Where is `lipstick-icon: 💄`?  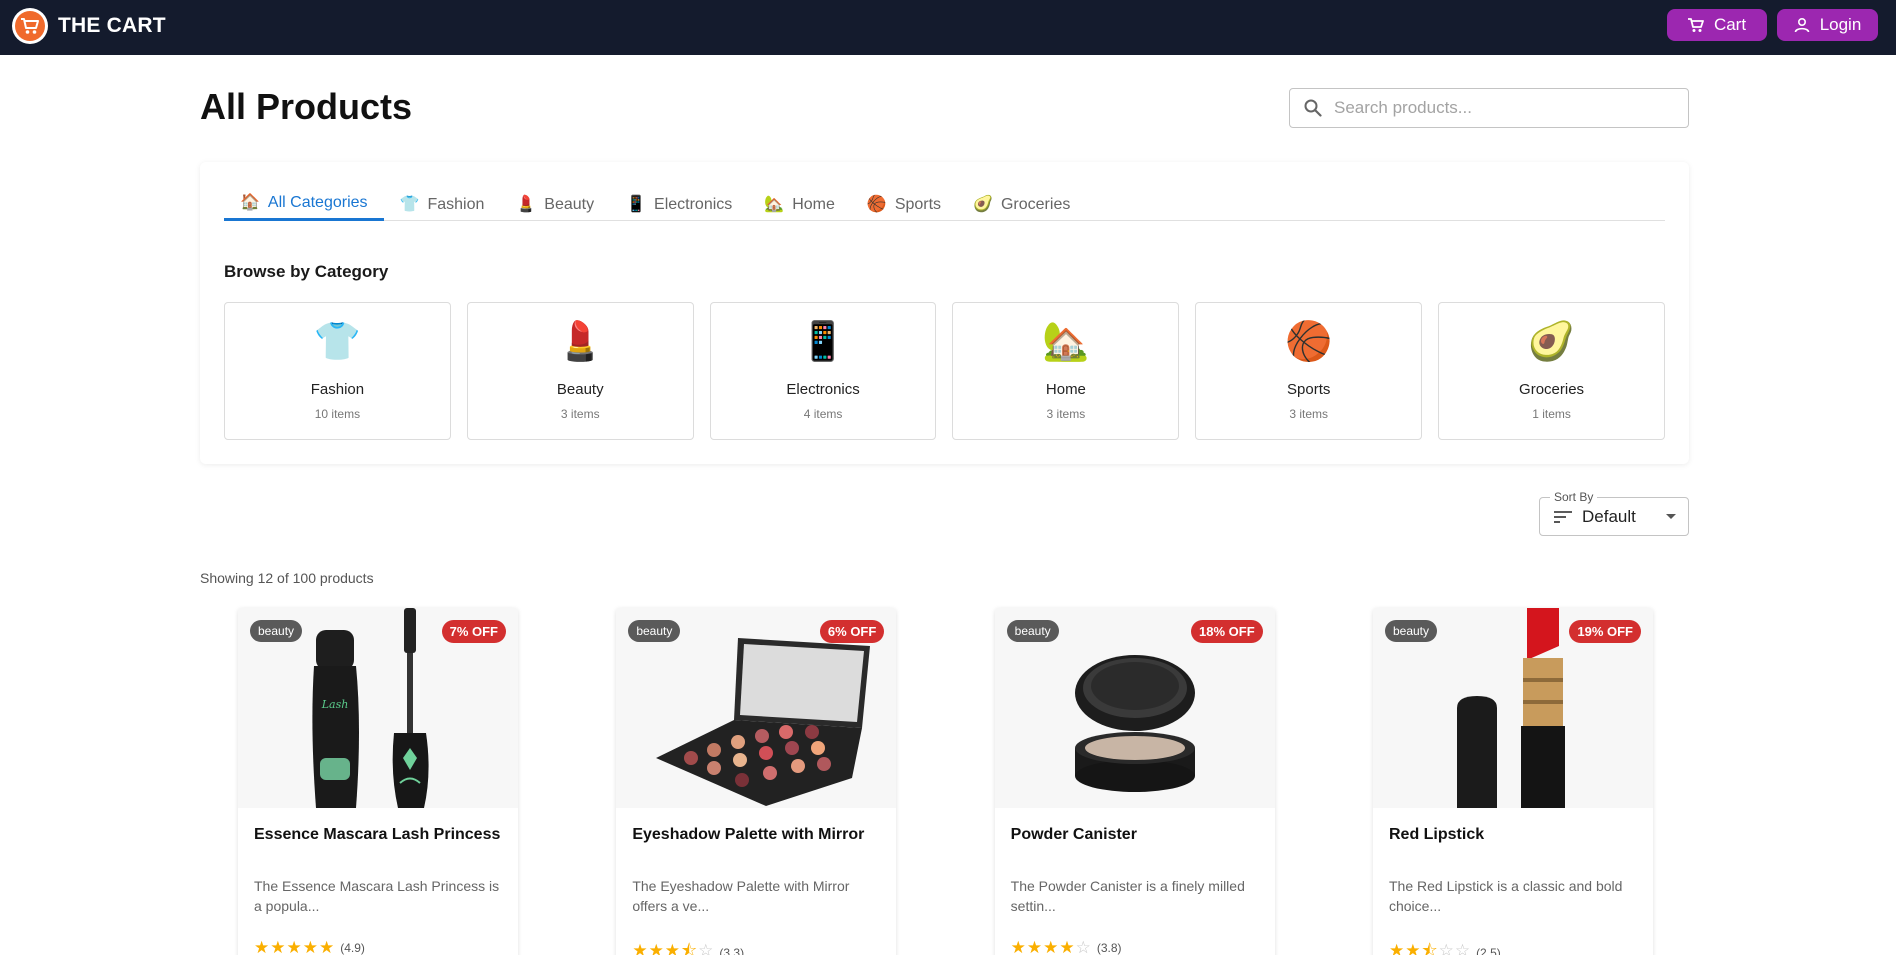
lipstick-icon: 💄 is located at coordinates (526, 204).